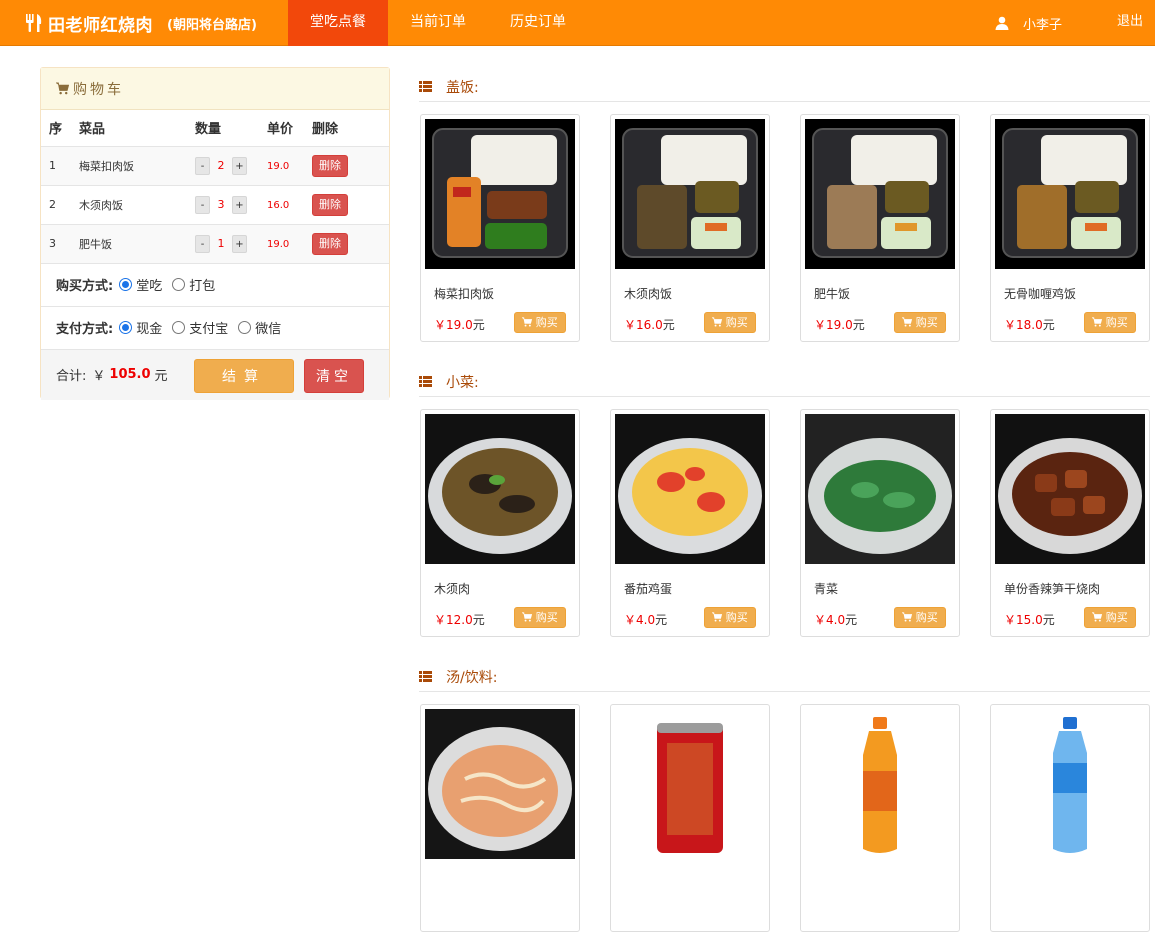 This screenshot has width=1155, height=932. Describe the element at coordinates (836, 620) in the screenshot. I see `dish-price: ￥4.0元` at that location.